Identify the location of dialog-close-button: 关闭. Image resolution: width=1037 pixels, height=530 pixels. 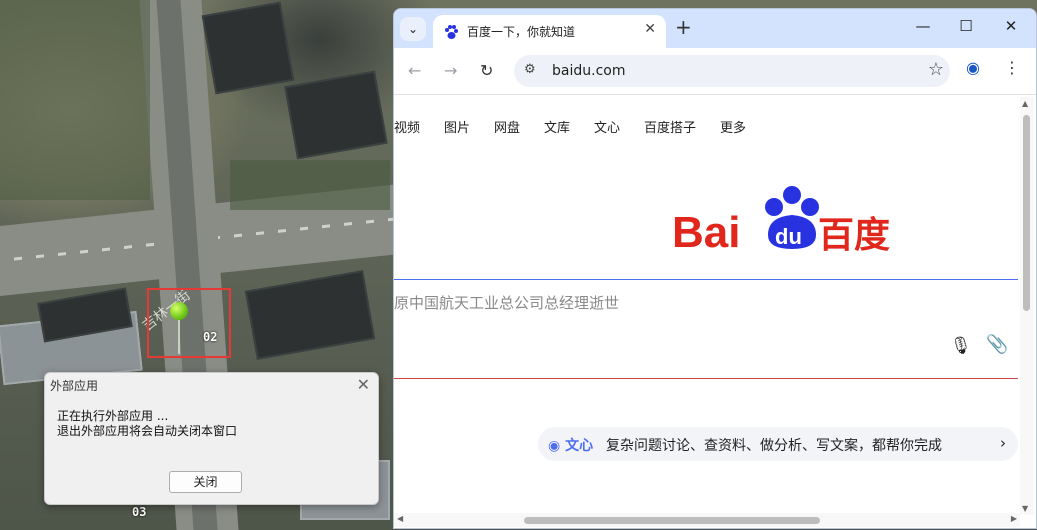
(205, 482).